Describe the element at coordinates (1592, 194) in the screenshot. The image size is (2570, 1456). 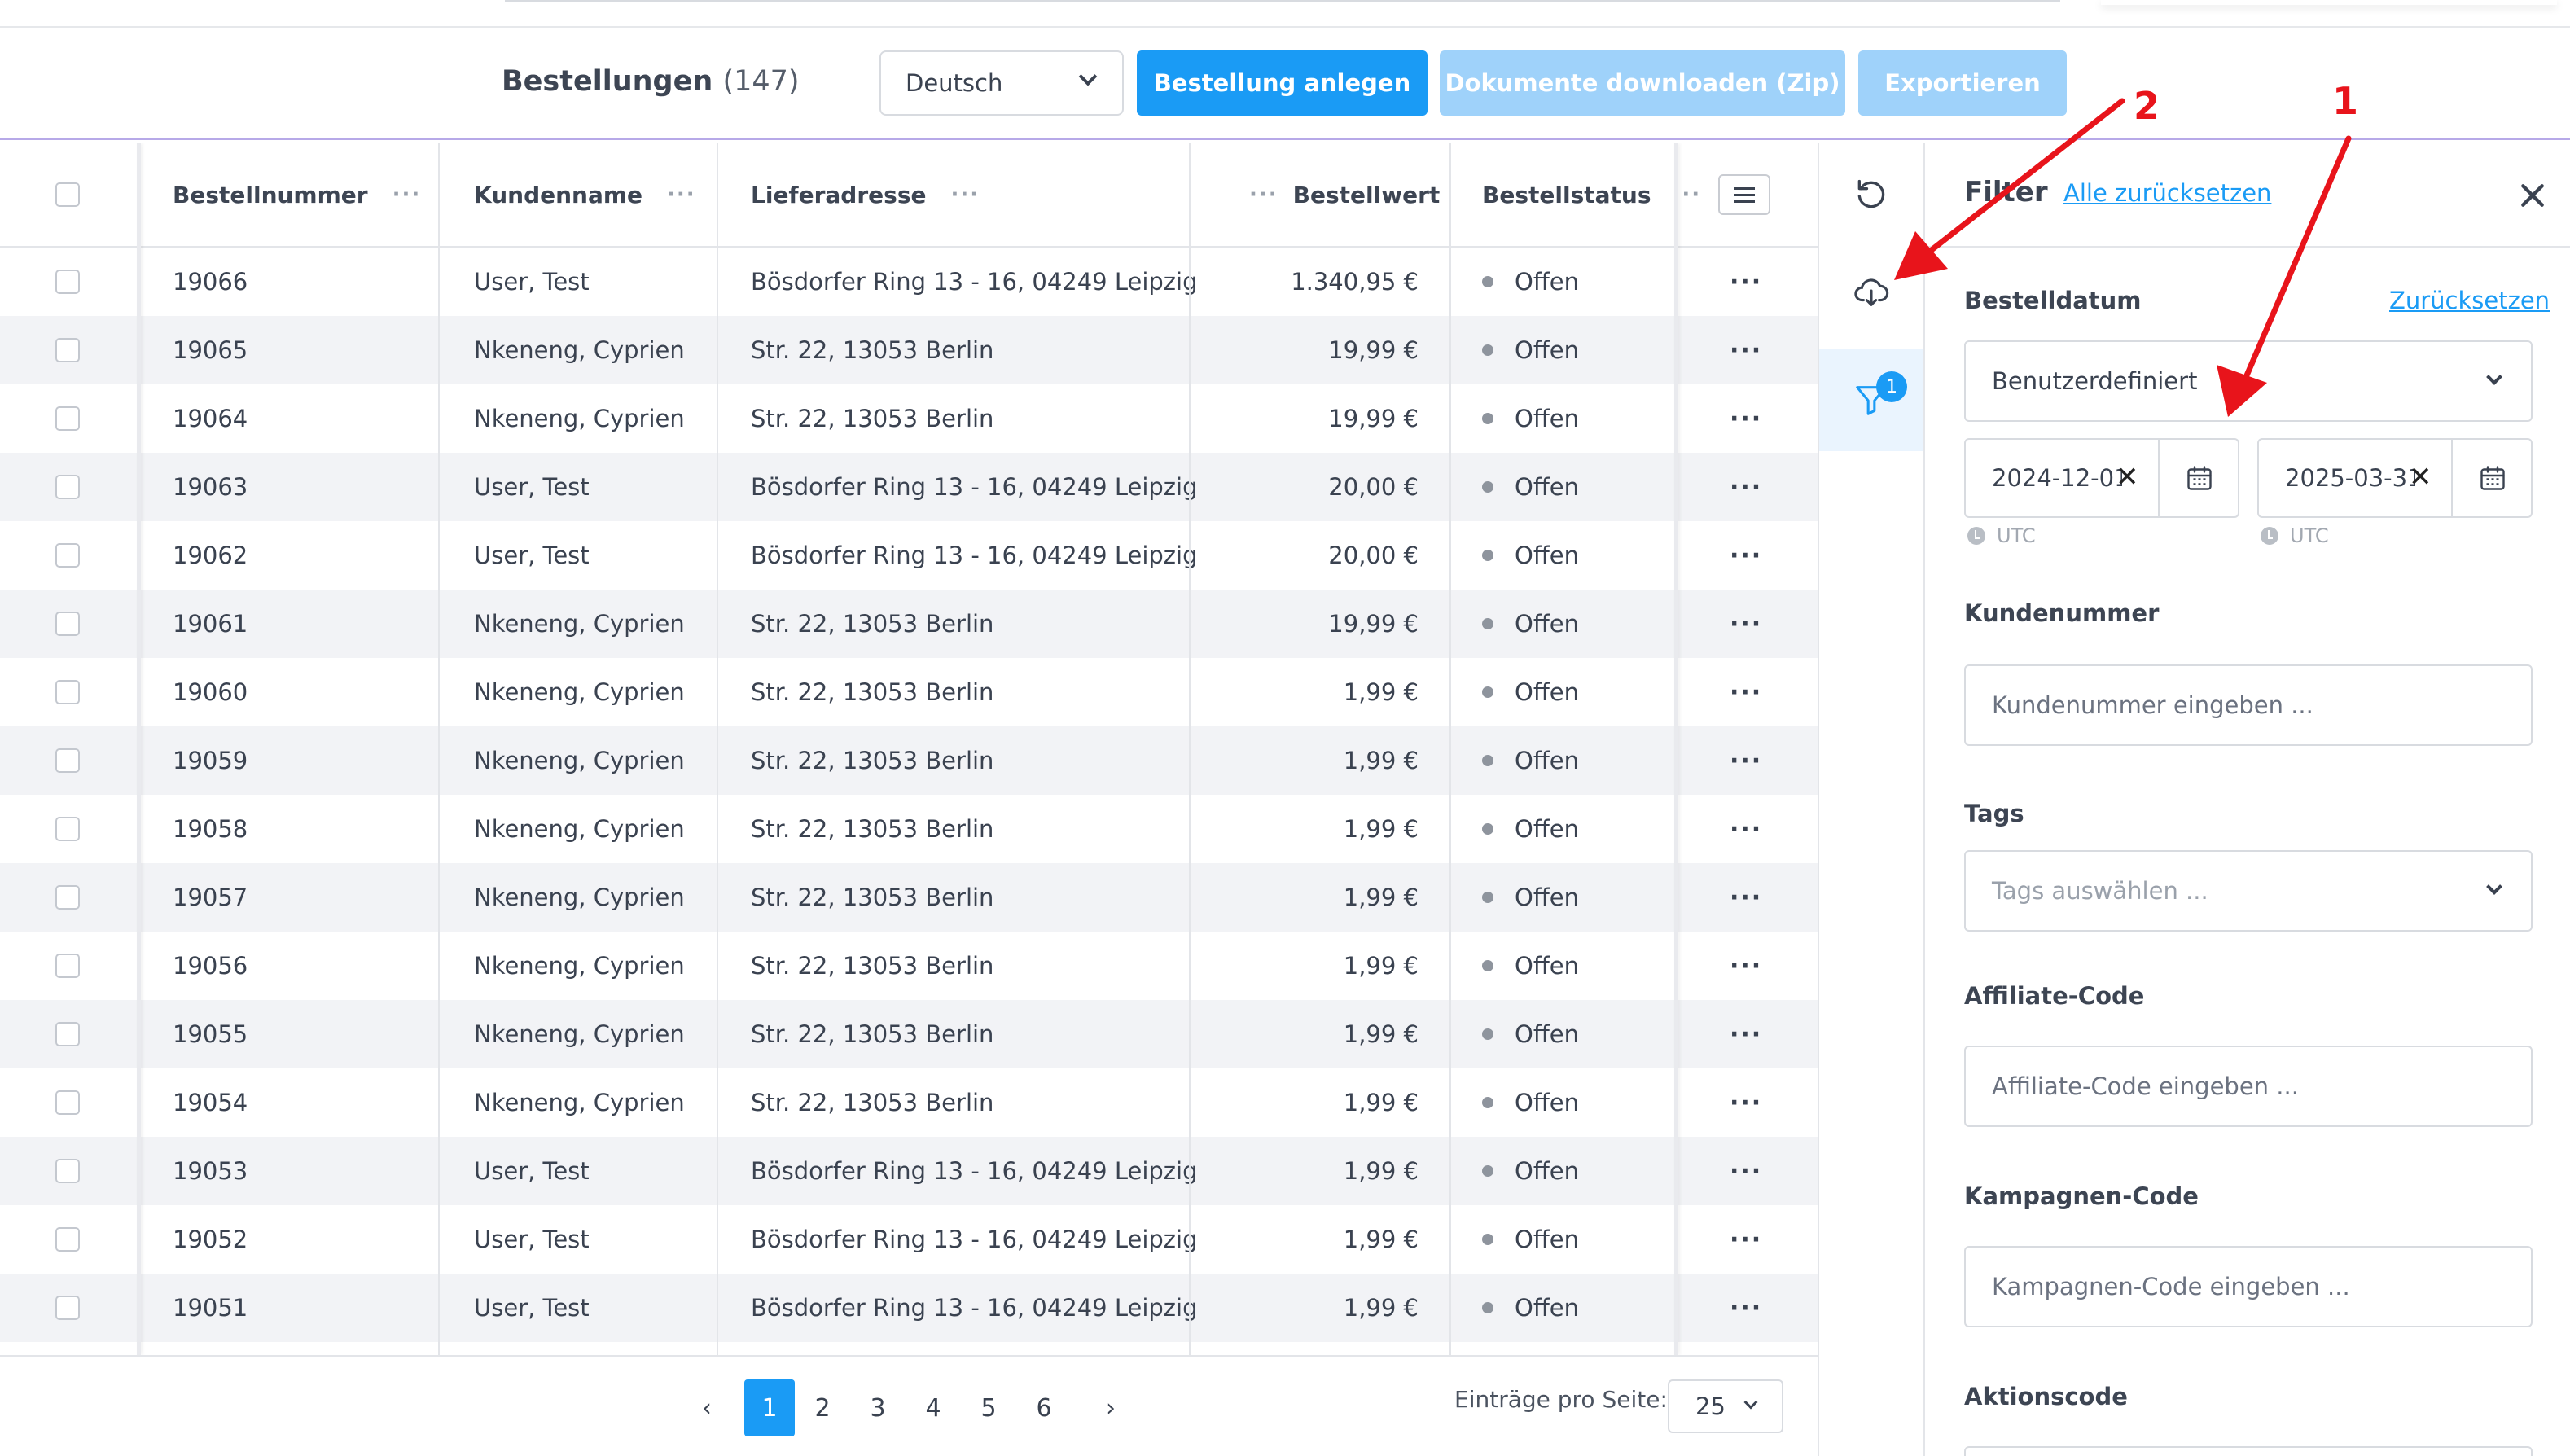
I see `column-header-order-status: Bestellstatus ···` at that location.